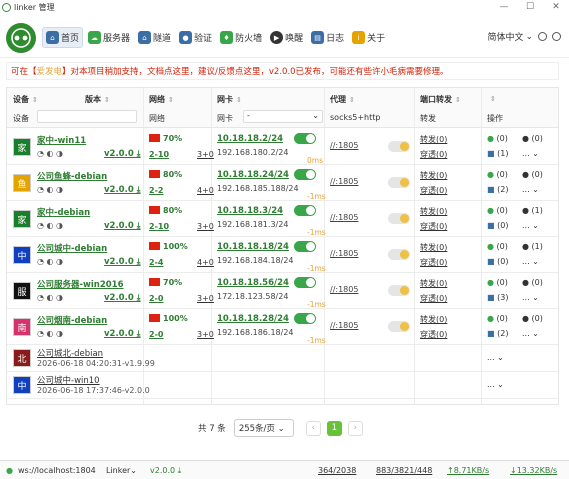 This screenshot has height=479, width=569. I want to click on theme-icon, so click(542, 36).